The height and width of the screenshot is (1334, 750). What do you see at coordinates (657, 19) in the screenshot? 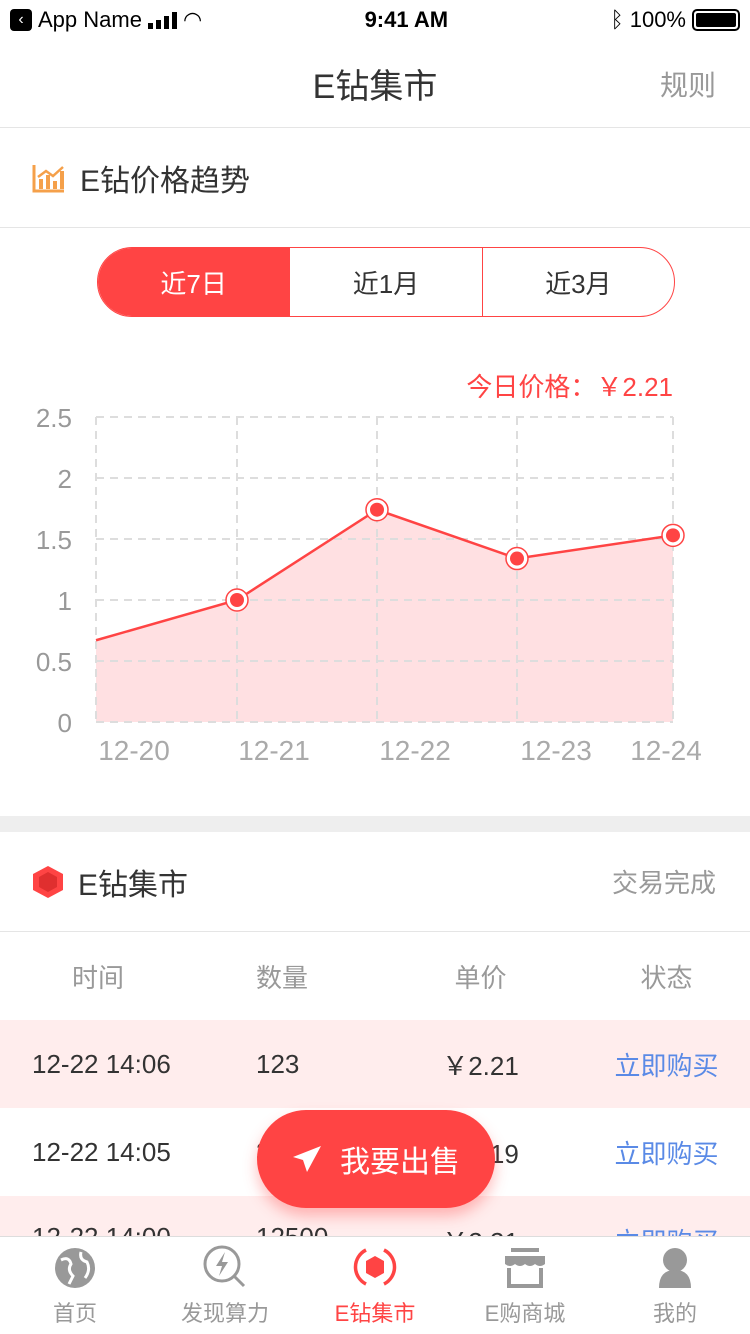
I see `battery-percent: 100%` at bounding box center [657, 19].